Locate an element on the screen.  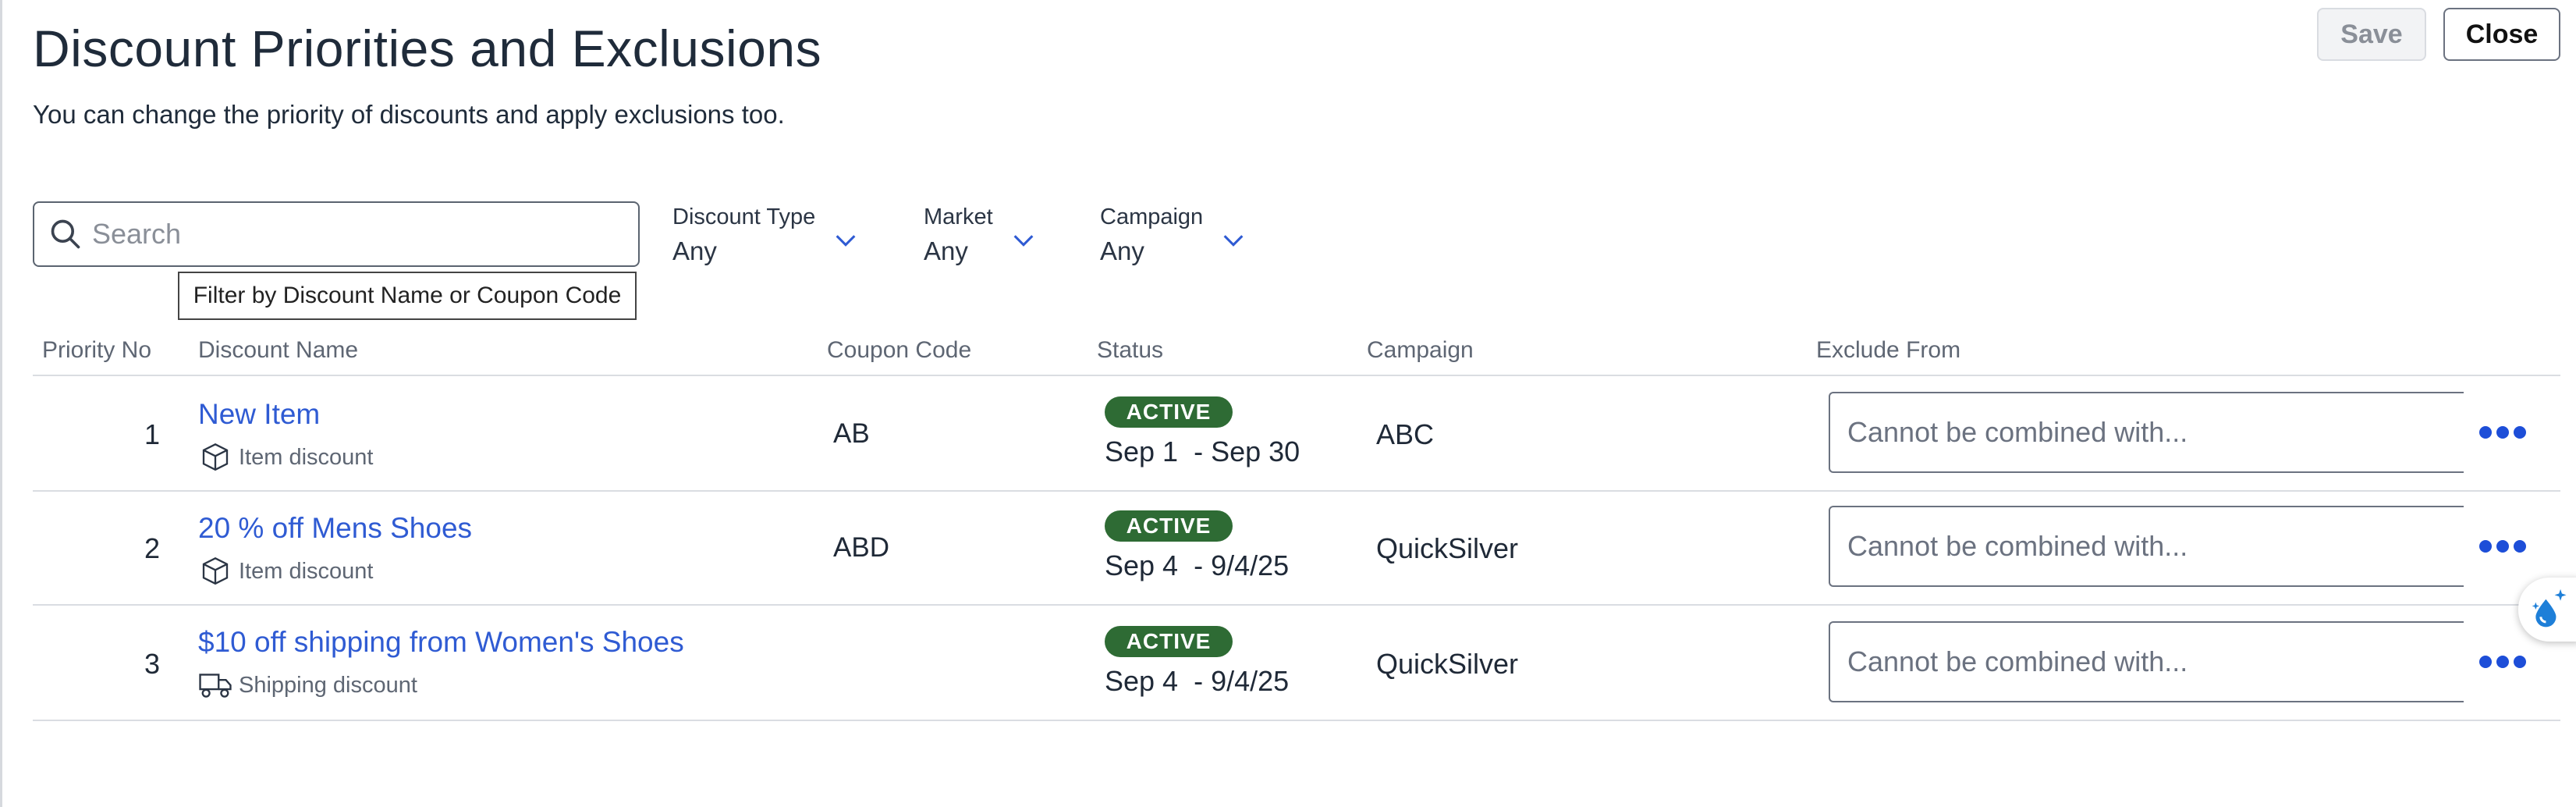
header-coupon-code: Coupon Code is located at coordinates (899, 350).